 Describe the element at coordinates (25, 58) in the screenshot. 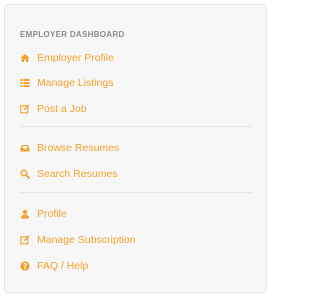

I see `home-icon` at that location.